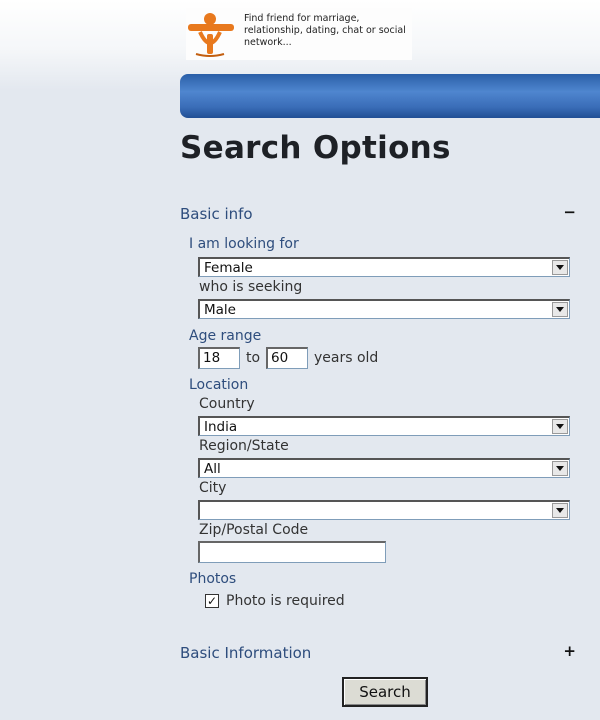 The width and height of the screenshot is (600, 720). I want to click on basic-information-label: Basic Information, so click(246, 653).